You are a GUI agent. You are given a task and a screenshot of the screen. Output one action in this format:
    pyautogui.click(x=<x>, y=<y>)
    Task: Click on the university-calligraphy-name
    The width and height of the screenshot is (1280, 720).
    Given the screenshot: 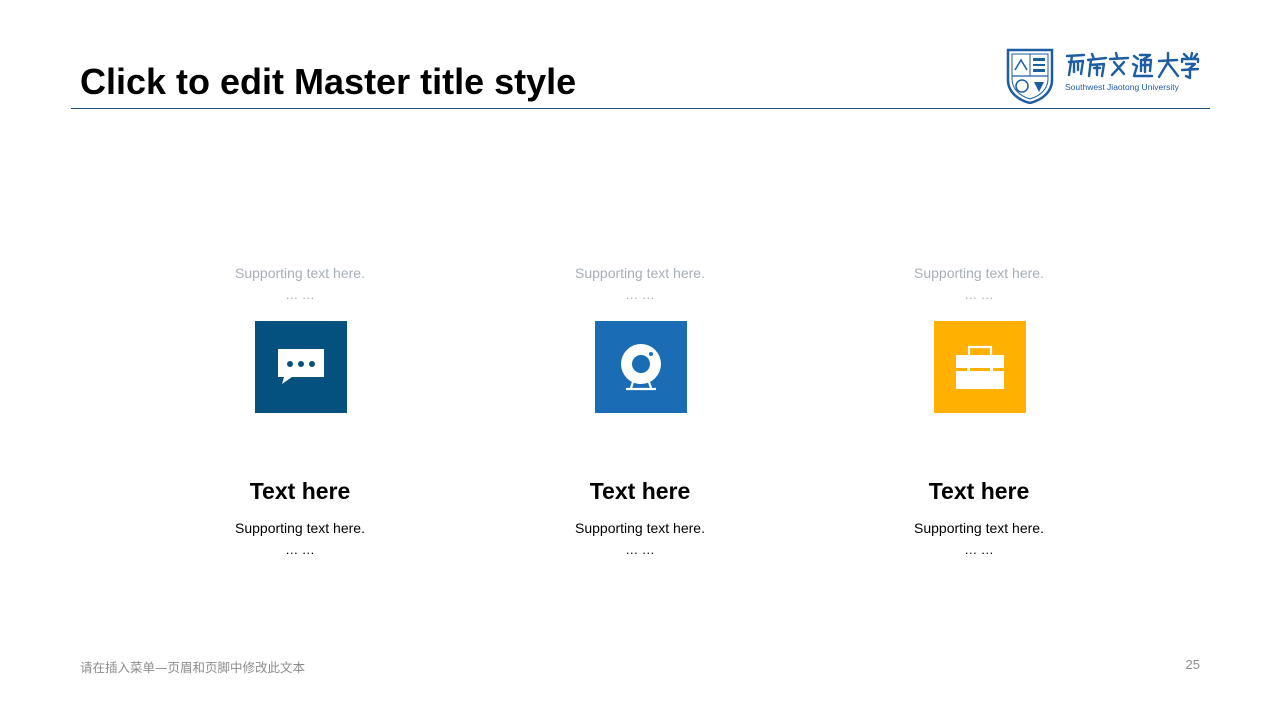 What is the action you would take?
    pyautogui.click(x=1132, y=65)
    